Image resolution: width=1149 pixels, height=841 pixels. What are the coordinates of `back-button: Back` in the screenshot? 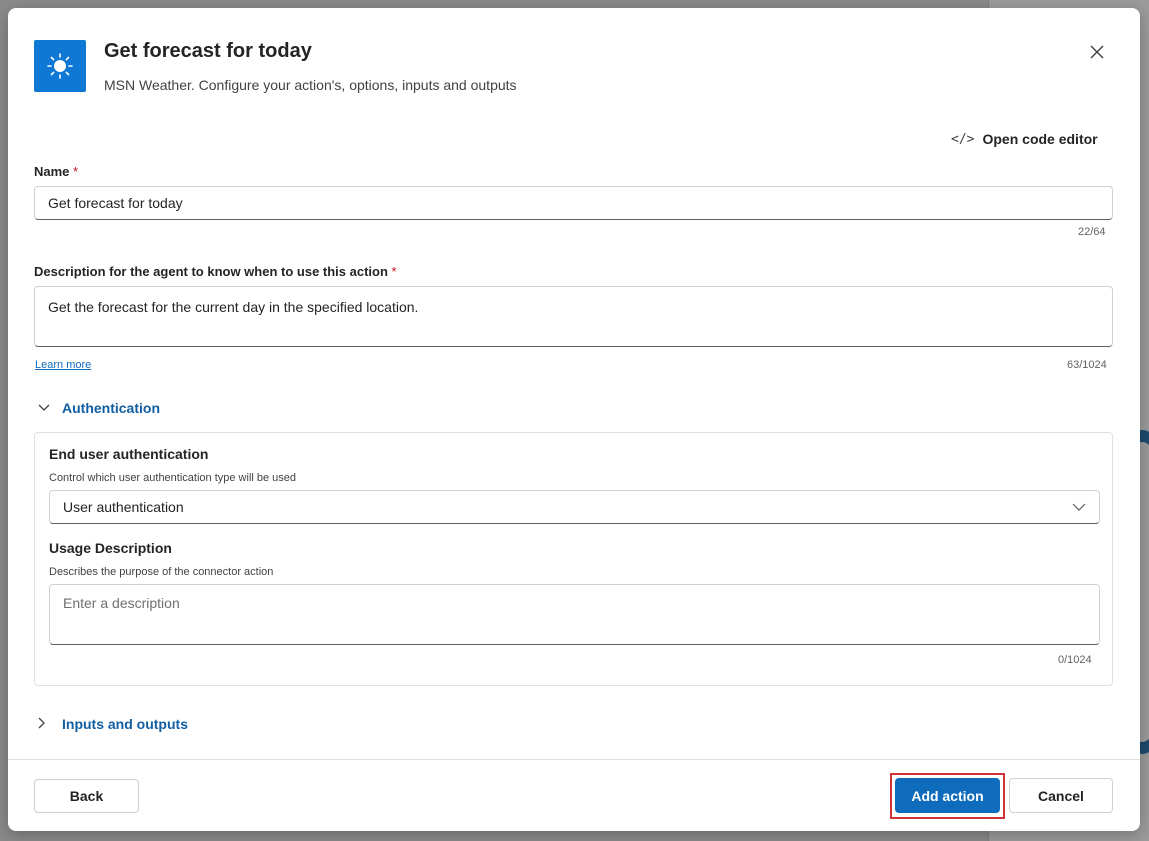 It's located at (86, 796).